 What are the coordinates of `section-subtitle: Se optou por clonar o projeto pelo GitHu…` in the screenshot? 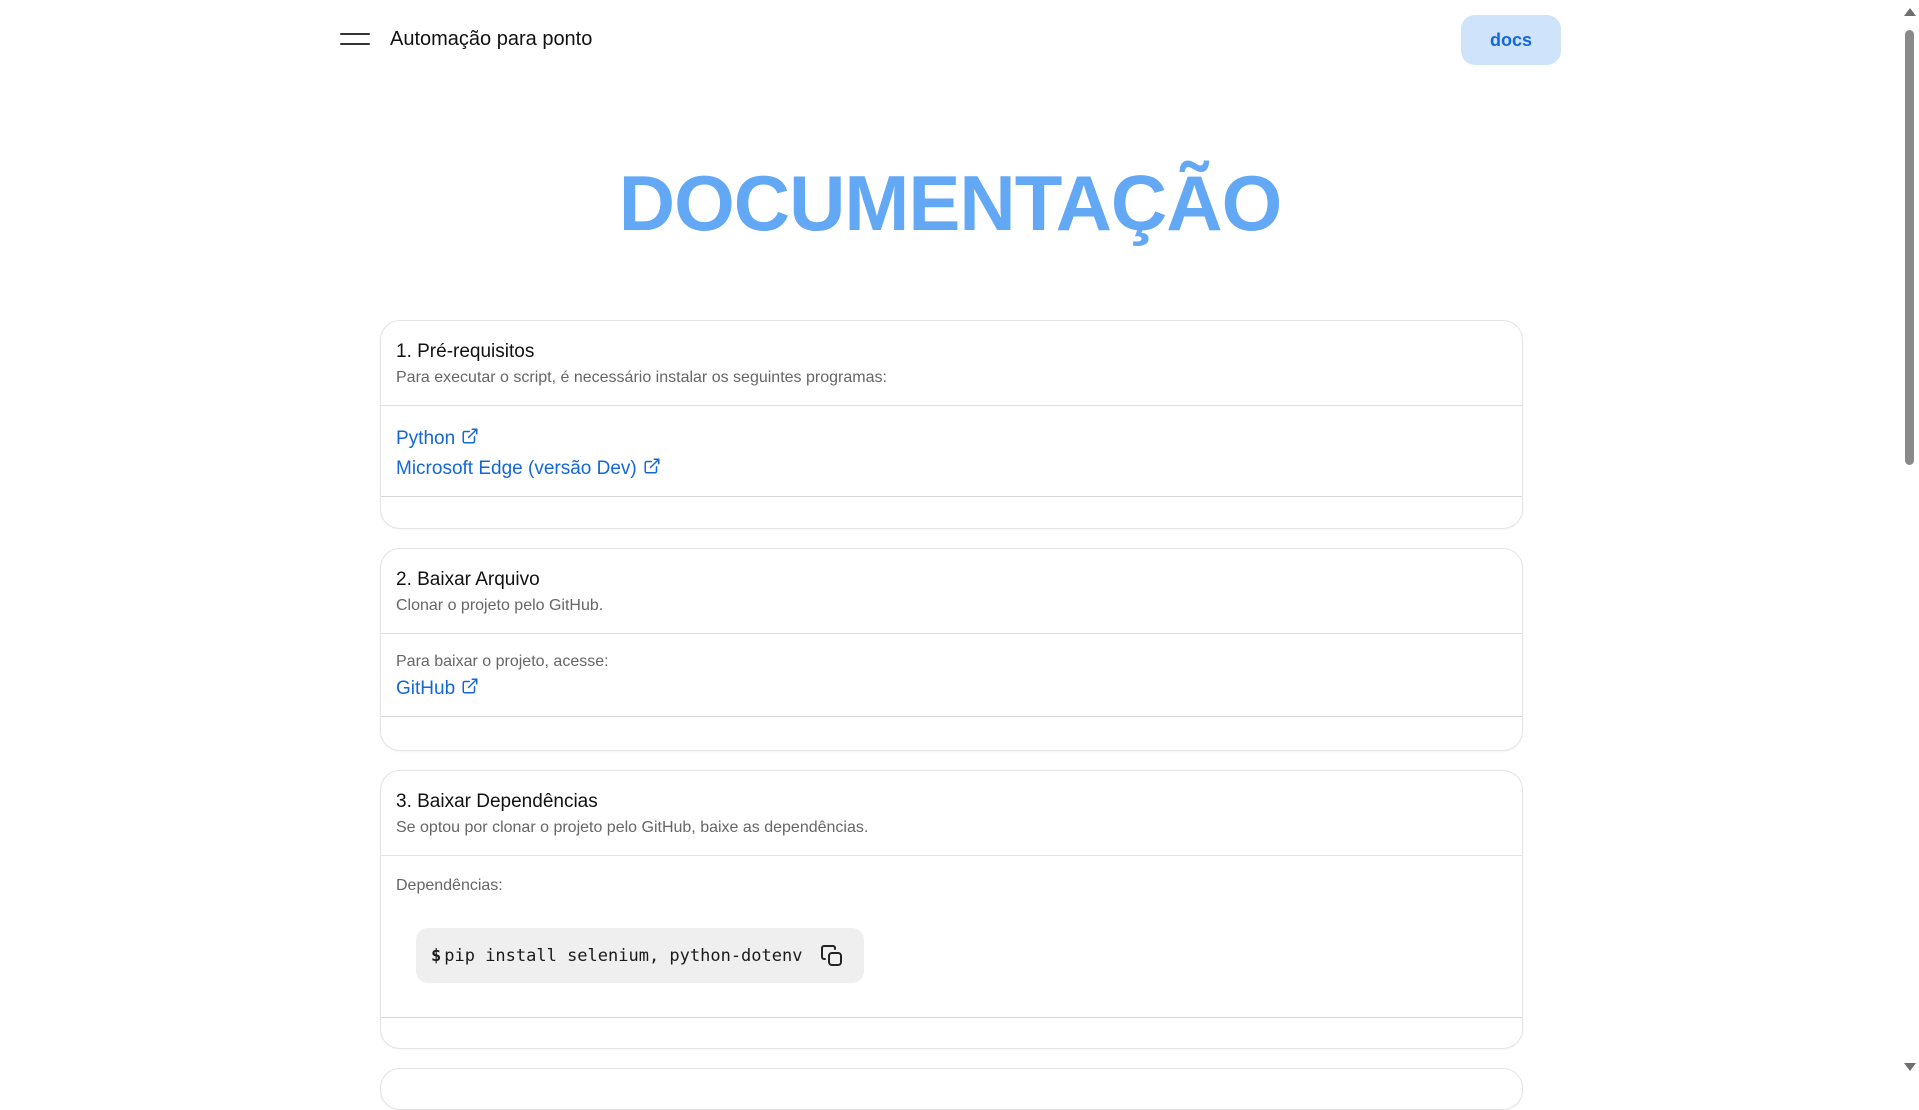 It's located at (632, 827).